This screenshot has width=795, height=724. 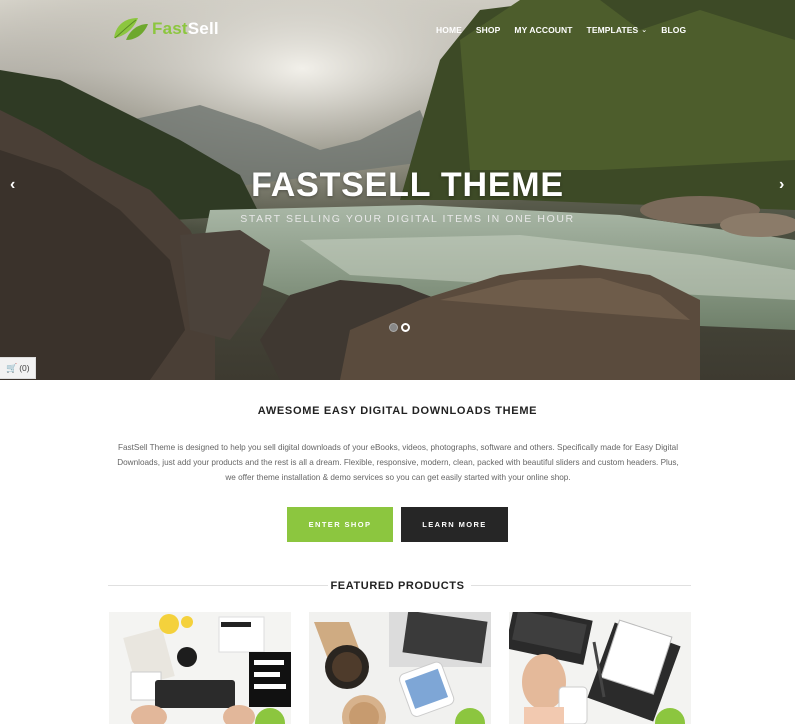 What do you see at coordinates (488, 30) in the screenshot?
I see `nav-shop: SHOP` at bounding box center [488, 30].